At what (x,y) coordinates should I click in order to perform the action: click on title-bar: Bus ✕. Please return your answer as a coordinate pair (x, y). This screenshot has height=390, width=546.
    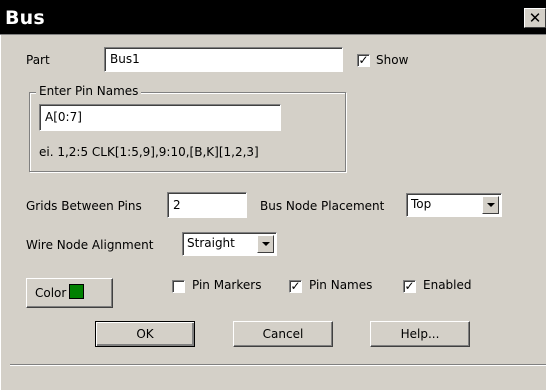
    Looking at the image, I should click on (273, 17).